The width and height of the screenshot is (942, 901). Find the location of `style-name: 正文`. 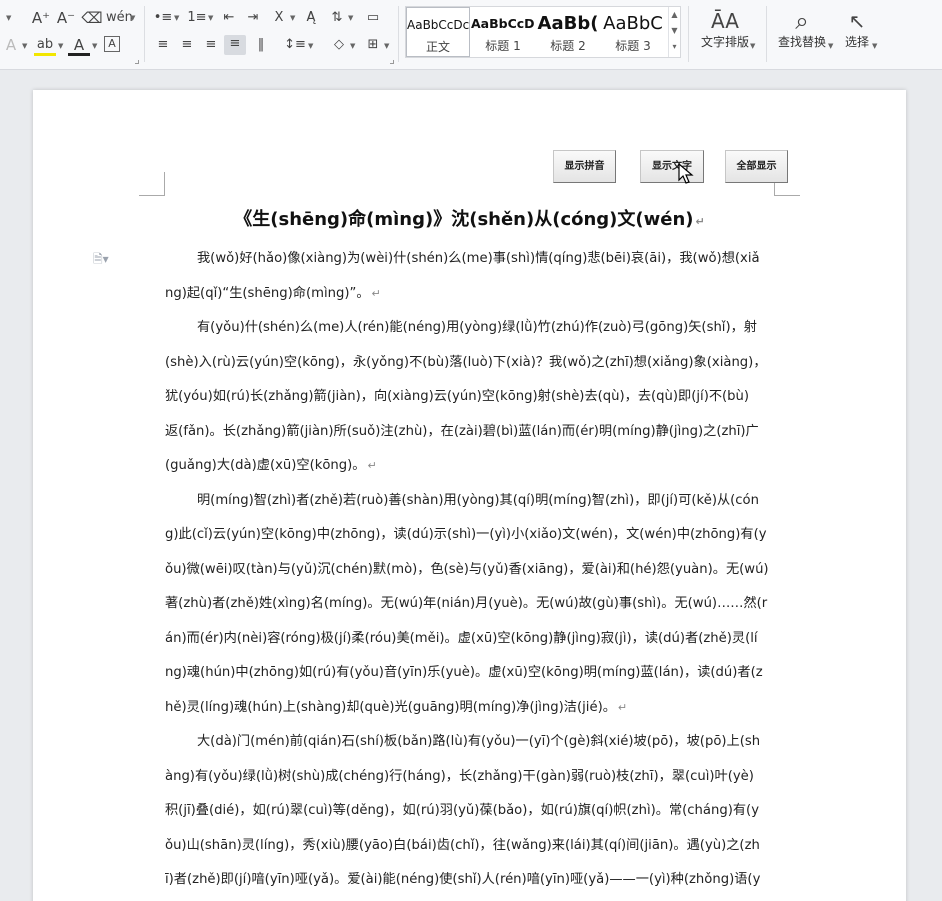

style-name: 正文 is located at coordinates (437, 47).